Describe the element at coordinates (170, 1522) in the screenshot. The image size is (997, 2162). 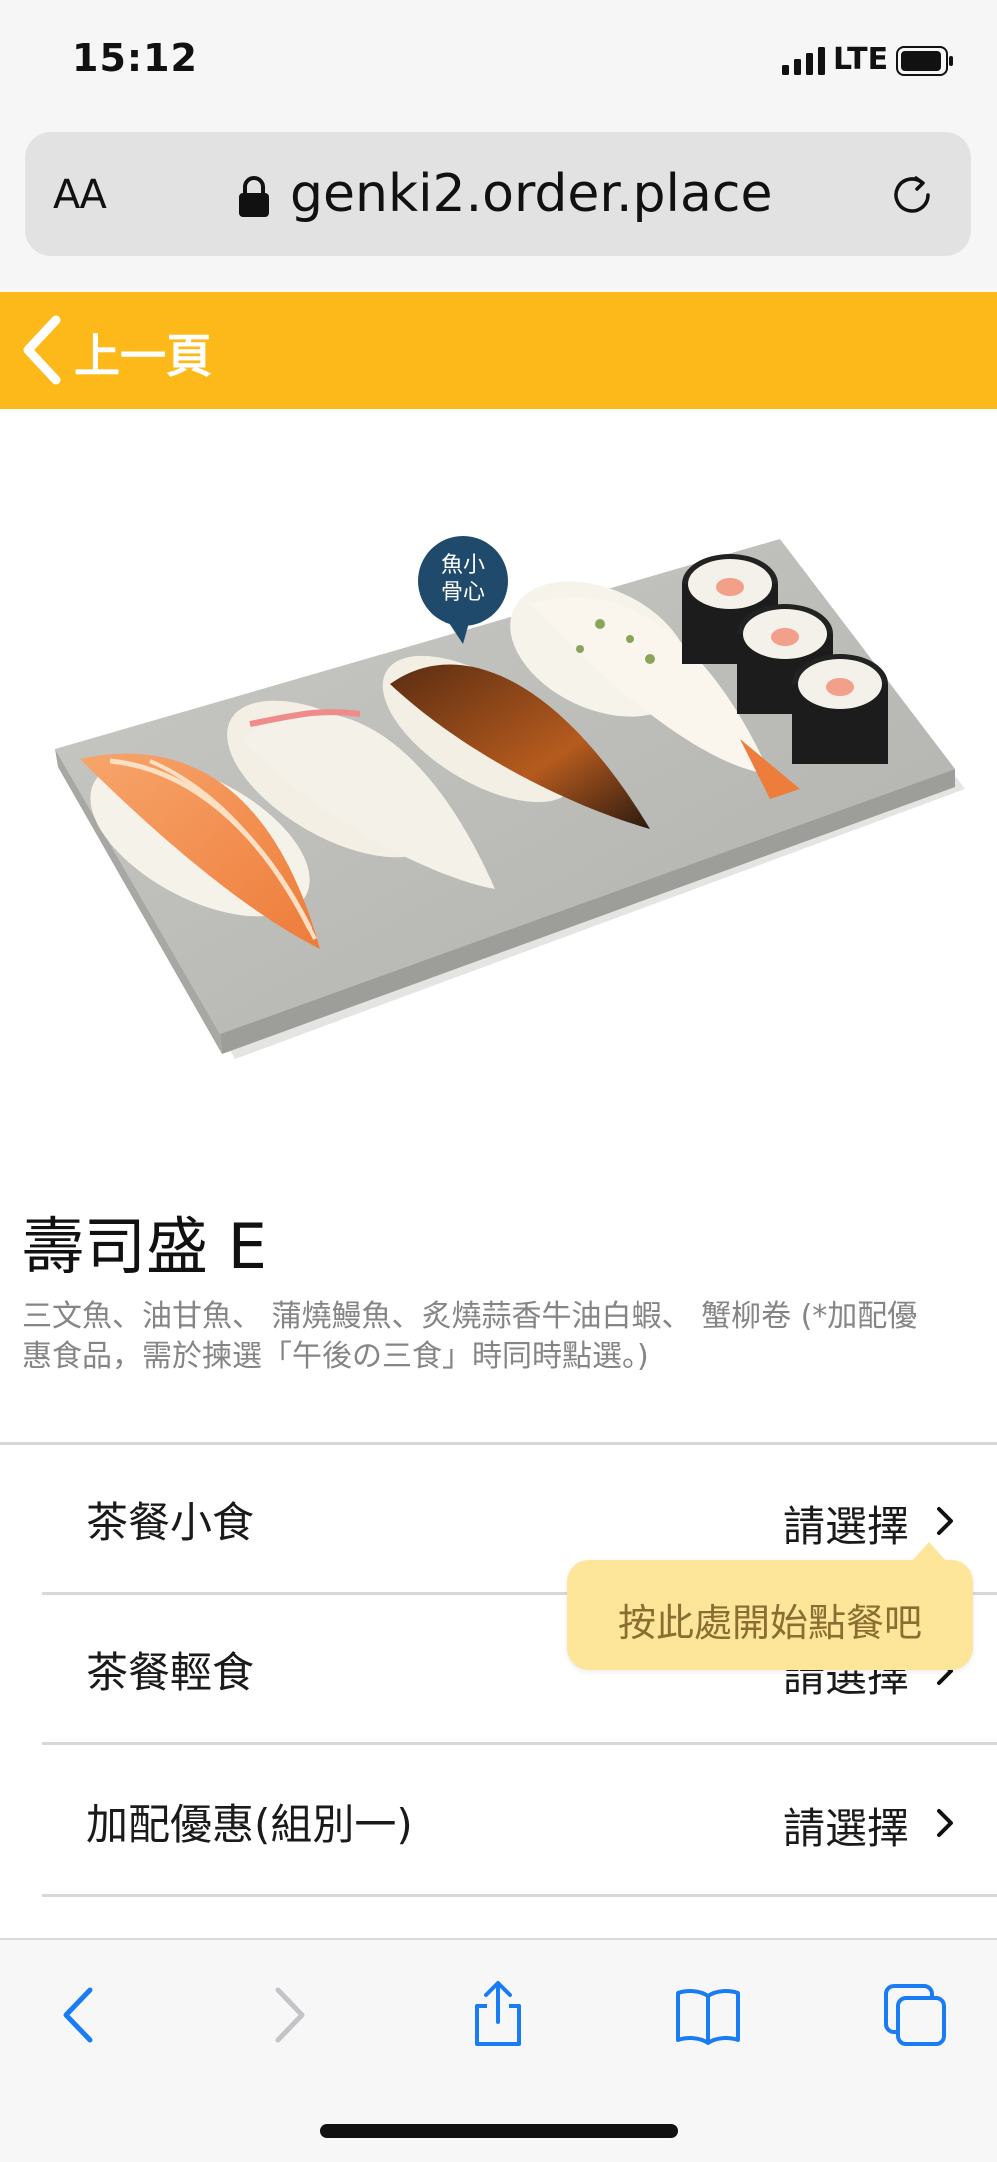
I see `option-label: 茶餐小食` at that location.